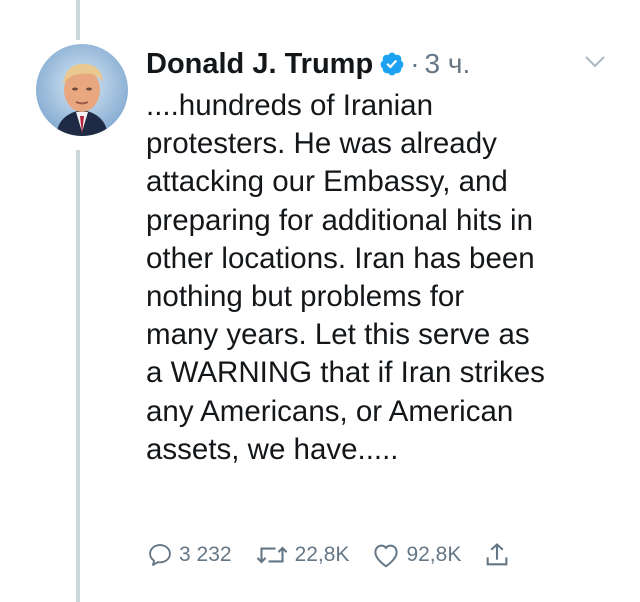 This screenshot has width=640, height=602. I want to click on tweet-actions: 3 232 22,8K 92,8K, so click(342, 555).